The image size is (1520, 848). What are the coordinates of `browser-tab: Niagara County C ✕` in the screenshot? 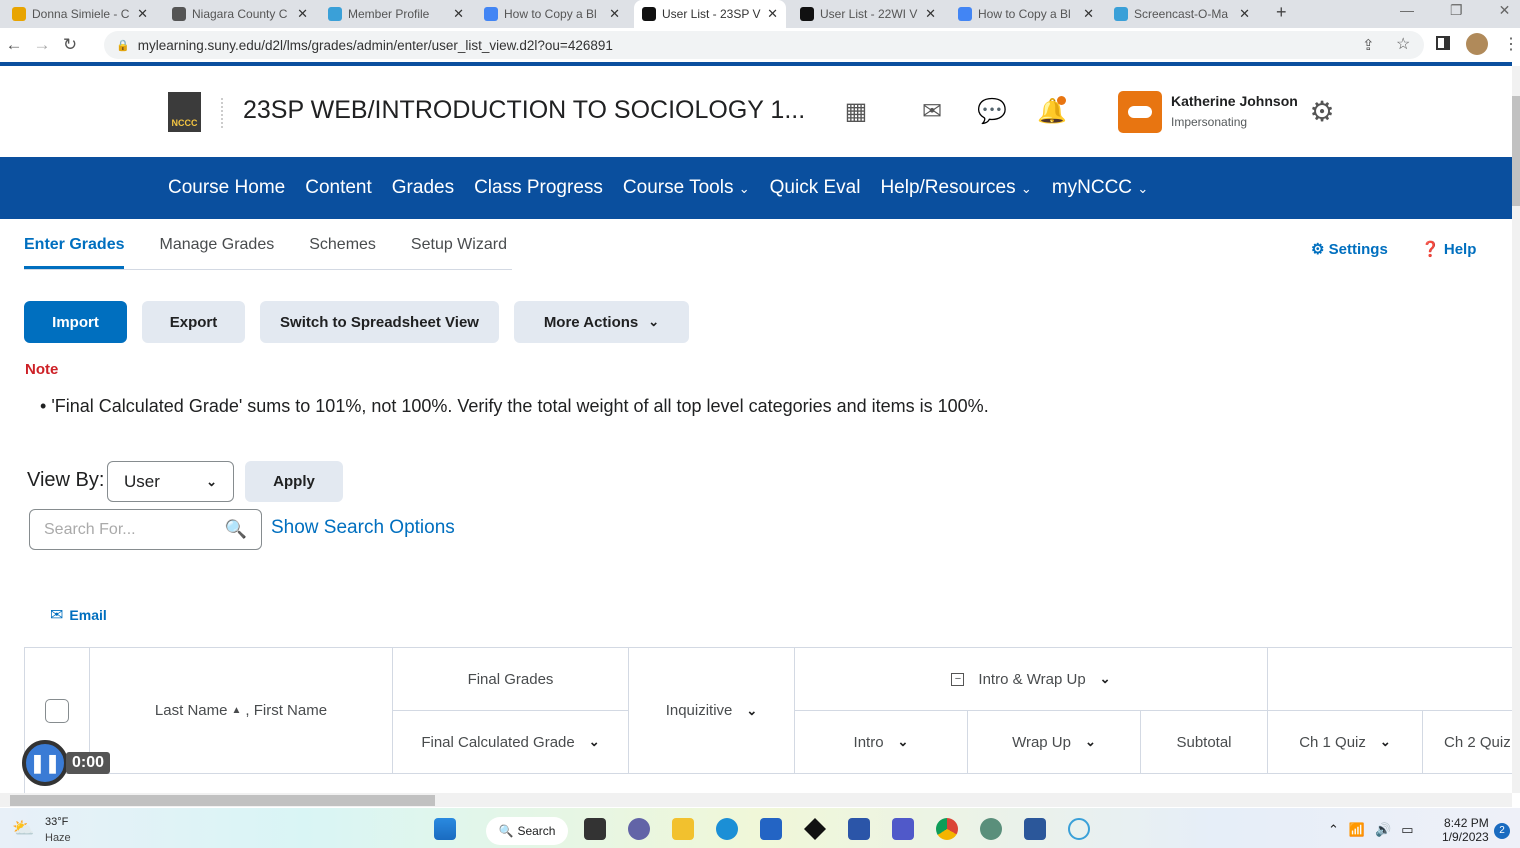 It's located at (240, 14).